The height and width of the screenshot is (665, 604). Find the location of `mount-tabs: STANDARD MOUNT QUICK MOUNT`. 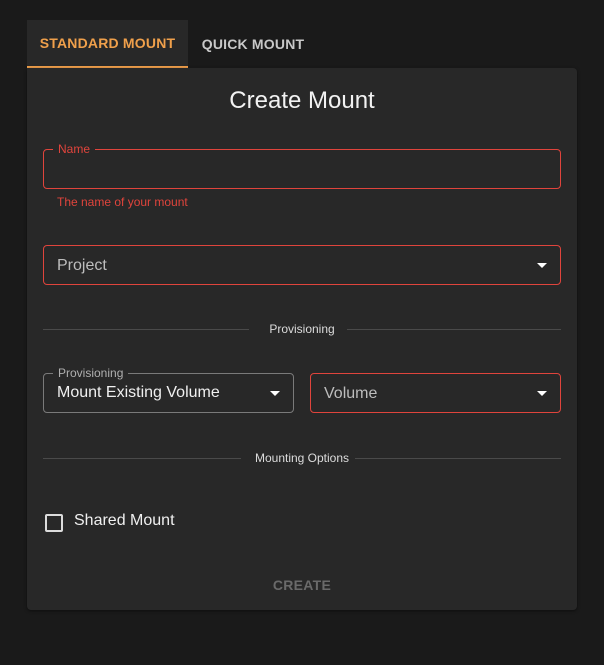

mount-tabs: STANDARD MOUNT QUICK MOUNT is located at coordinates (172, 44).